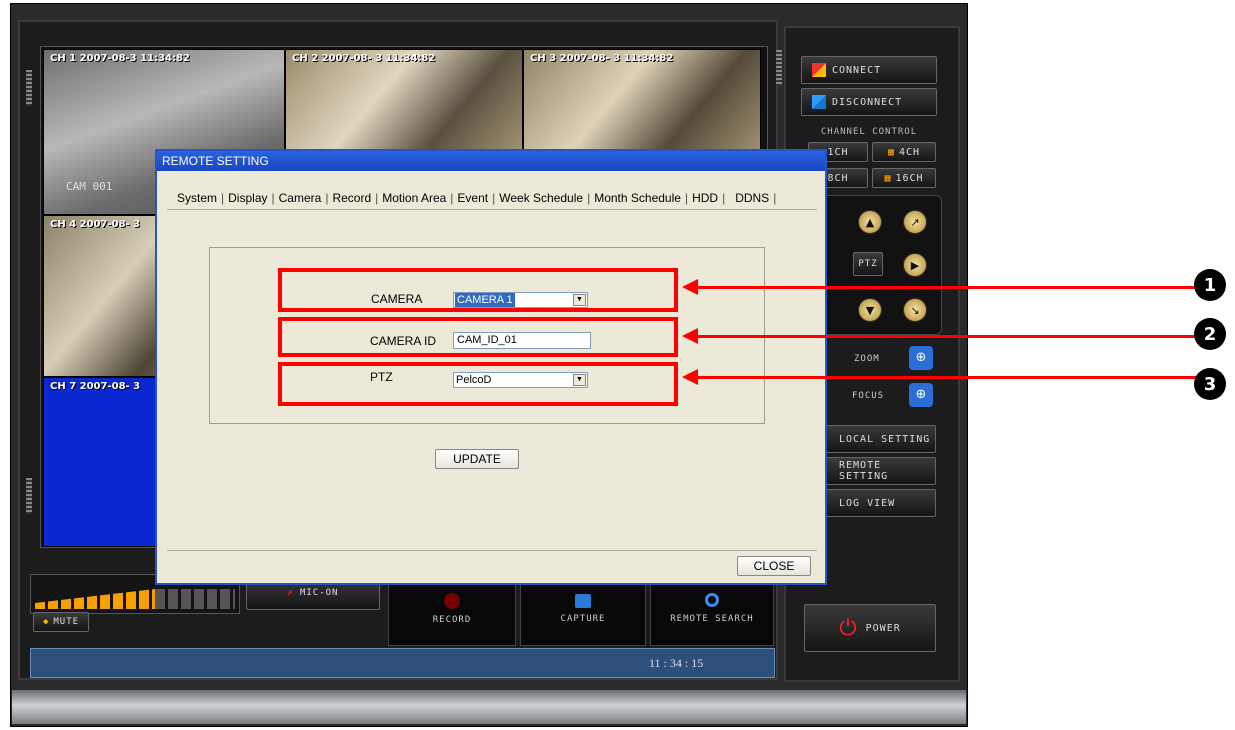  What do you see at coordinates (848, 628) in the screenshot?
I see `power-icon: ⏻` at bounding box center [848, 628].